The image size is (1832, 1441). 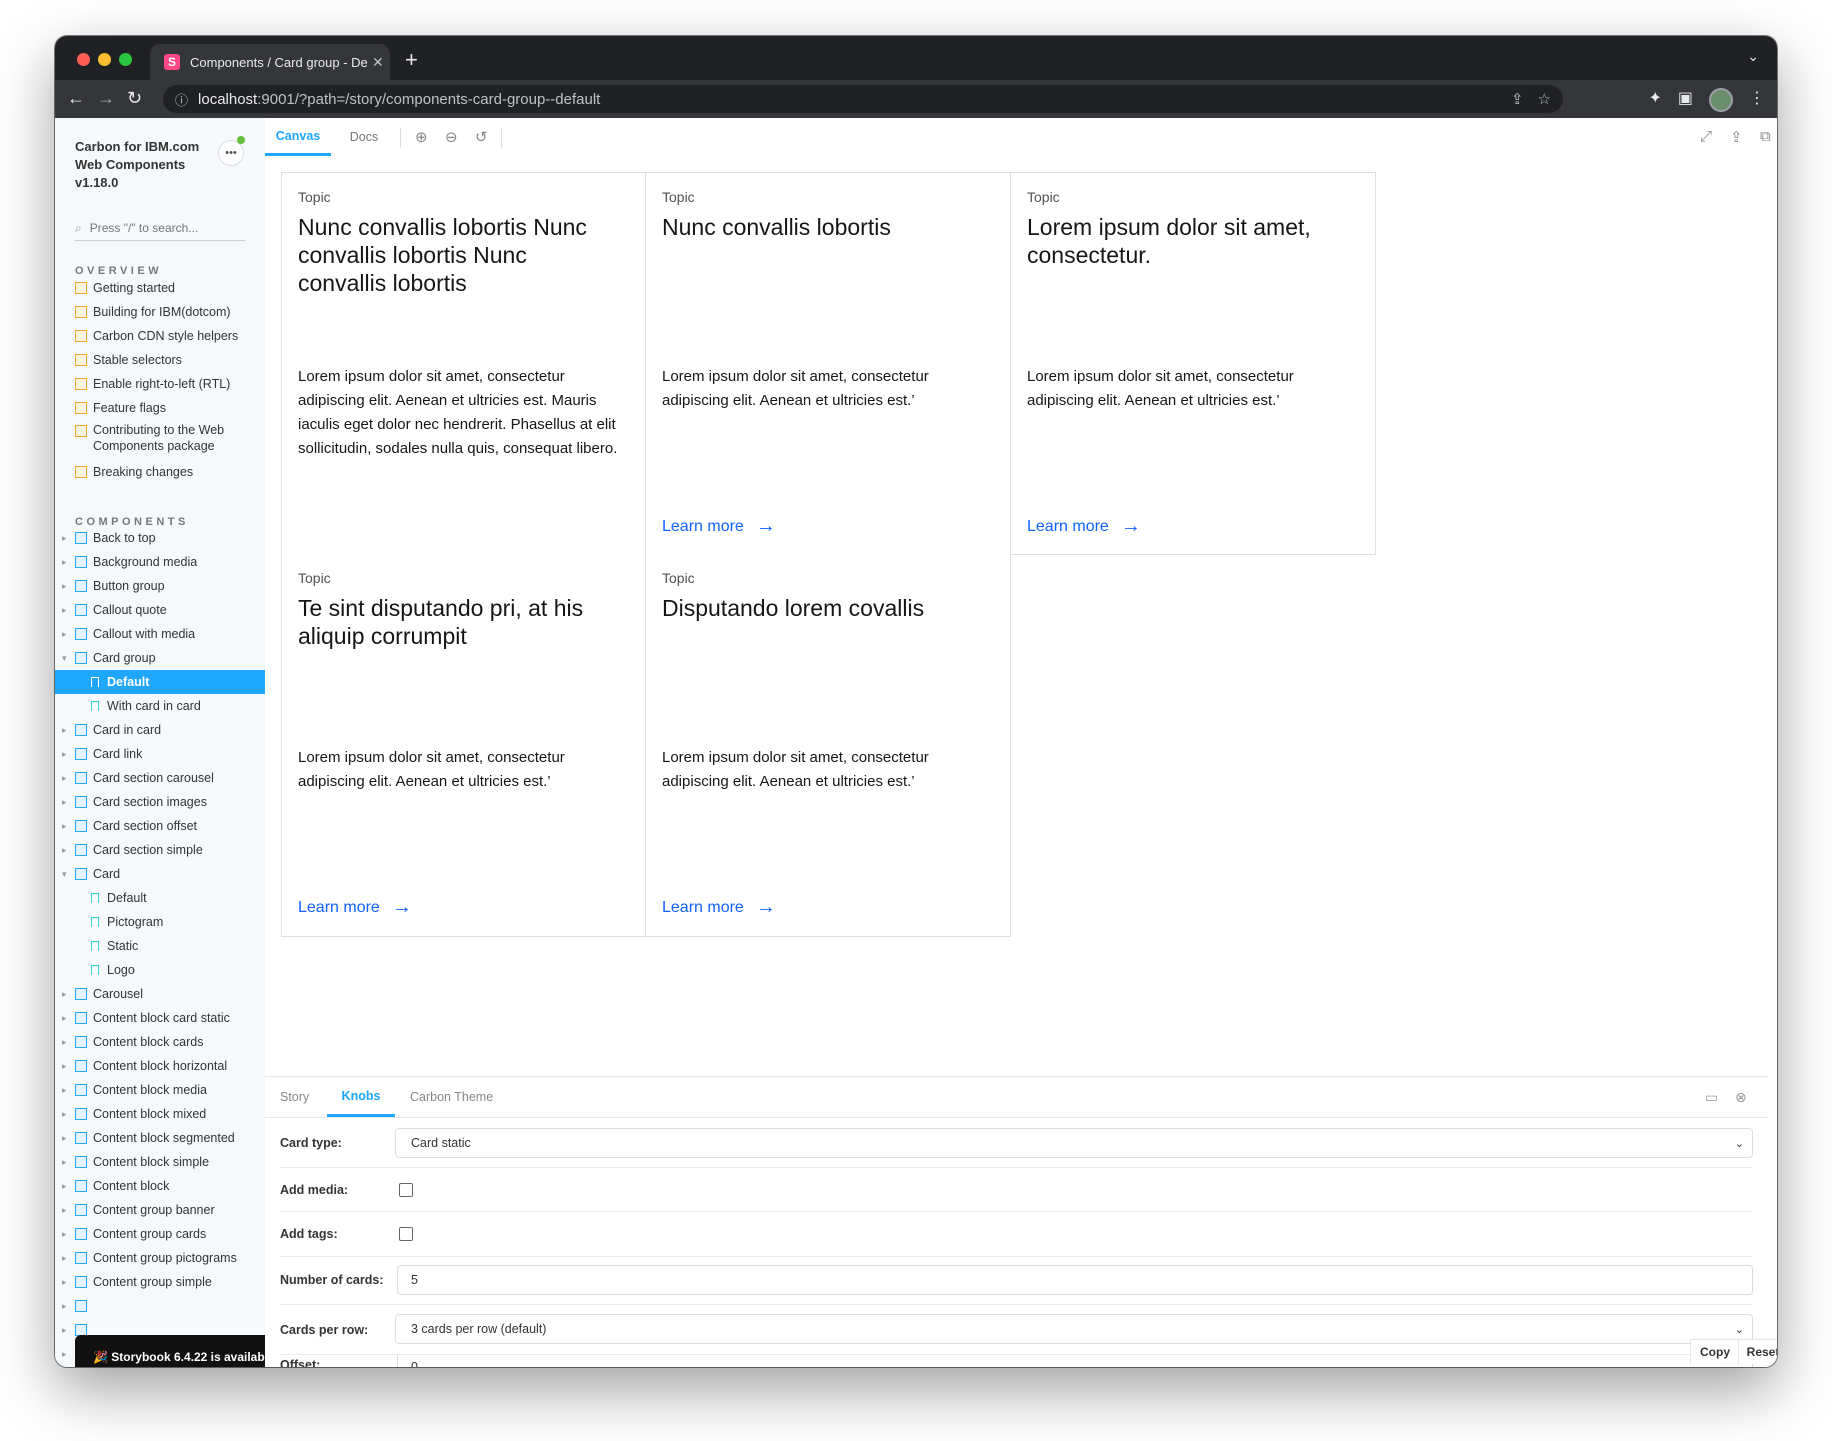 What do you see at coordinates (411, 60) in the screenshot?
I see `new-tab-icon: +` at bounding box center [411, 60].